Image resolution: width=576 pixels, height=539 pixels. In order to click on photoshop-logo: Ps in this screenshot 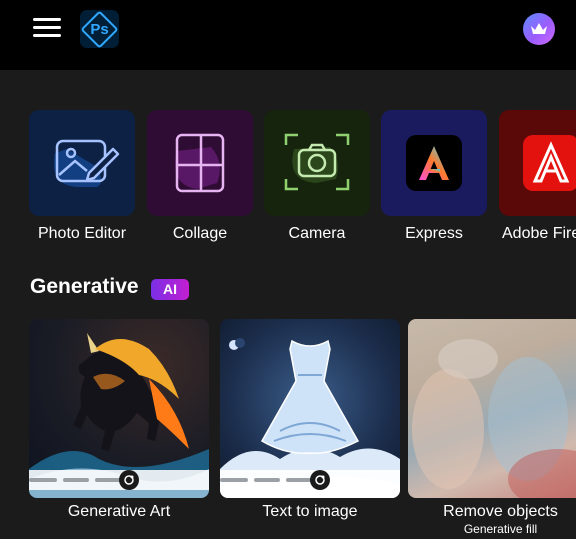, I will do `click(99, 29)`.